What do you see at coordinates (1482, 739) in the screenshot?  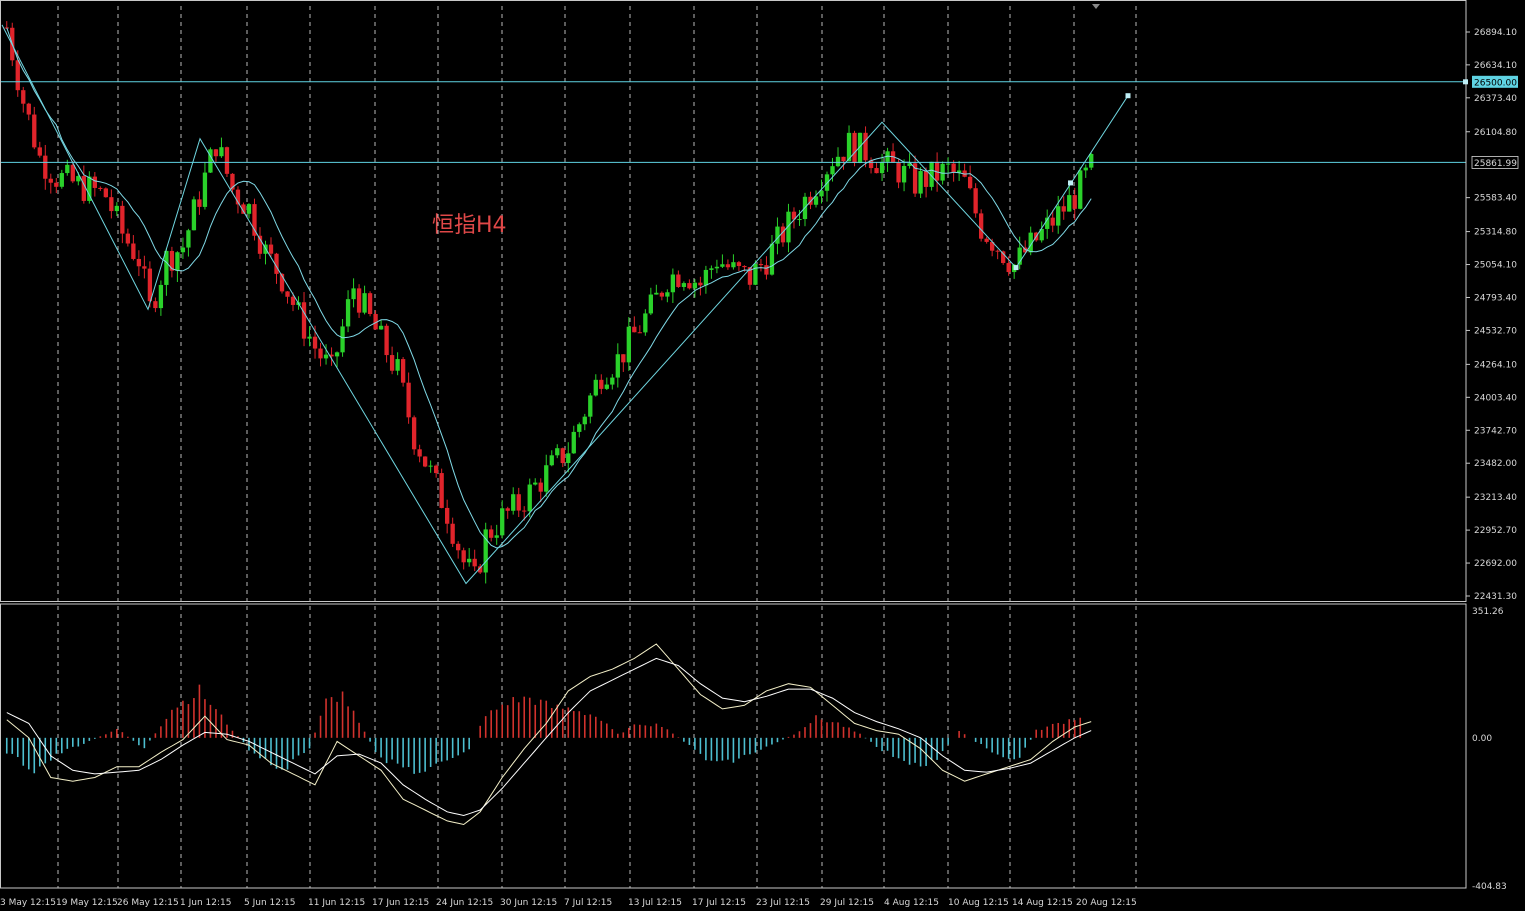 I see `osc-zero-label: 0.00` at bounding box center [1482, 739].